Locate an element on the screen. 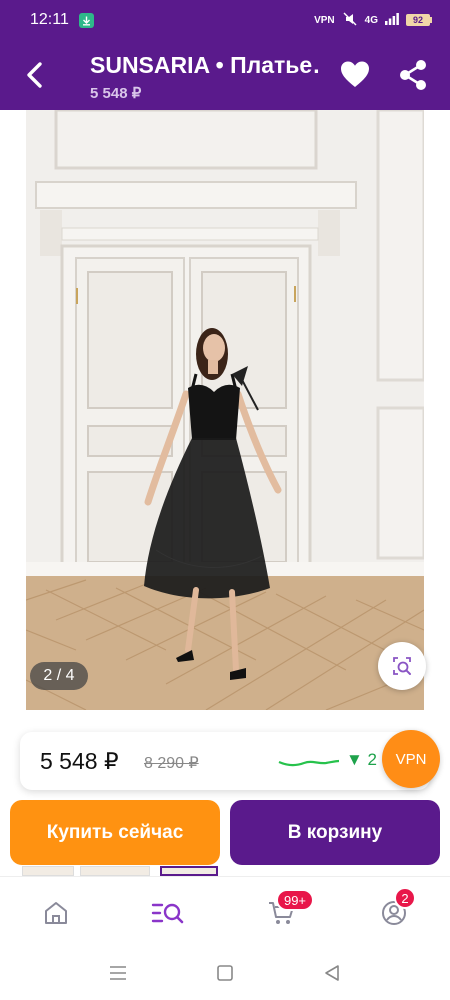 The width and height of the screenshot is (450, 1000). system-back-button is located at coordinates (332, 973).